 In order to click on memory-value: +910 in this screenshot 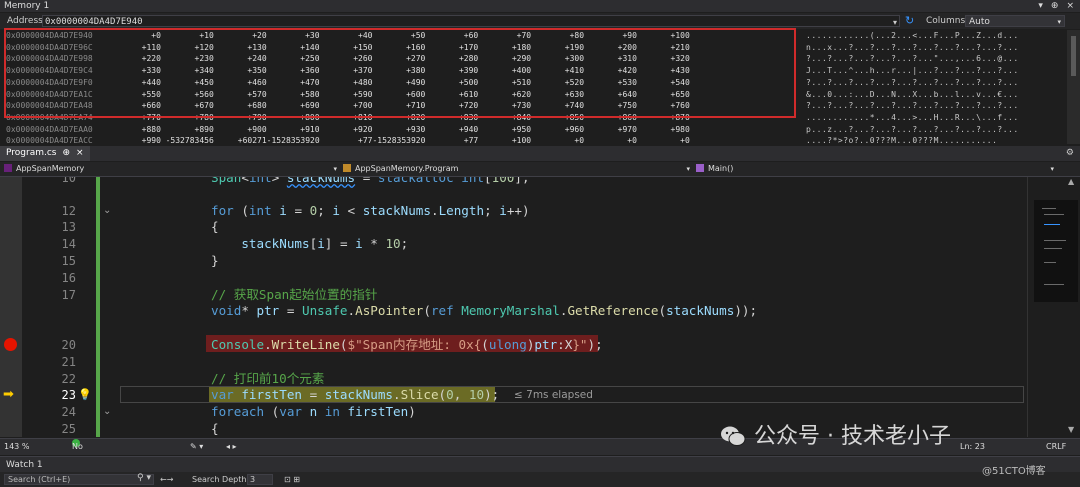, I will do `click(293, 130)`.